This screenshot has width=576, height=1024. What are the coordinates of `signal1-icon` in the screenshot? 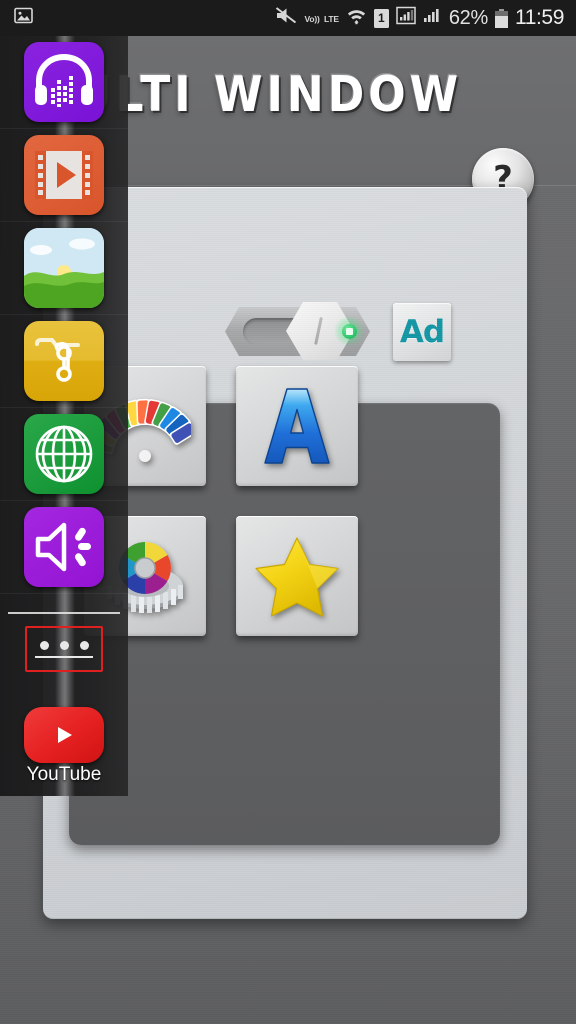 It's located at (406, 18).